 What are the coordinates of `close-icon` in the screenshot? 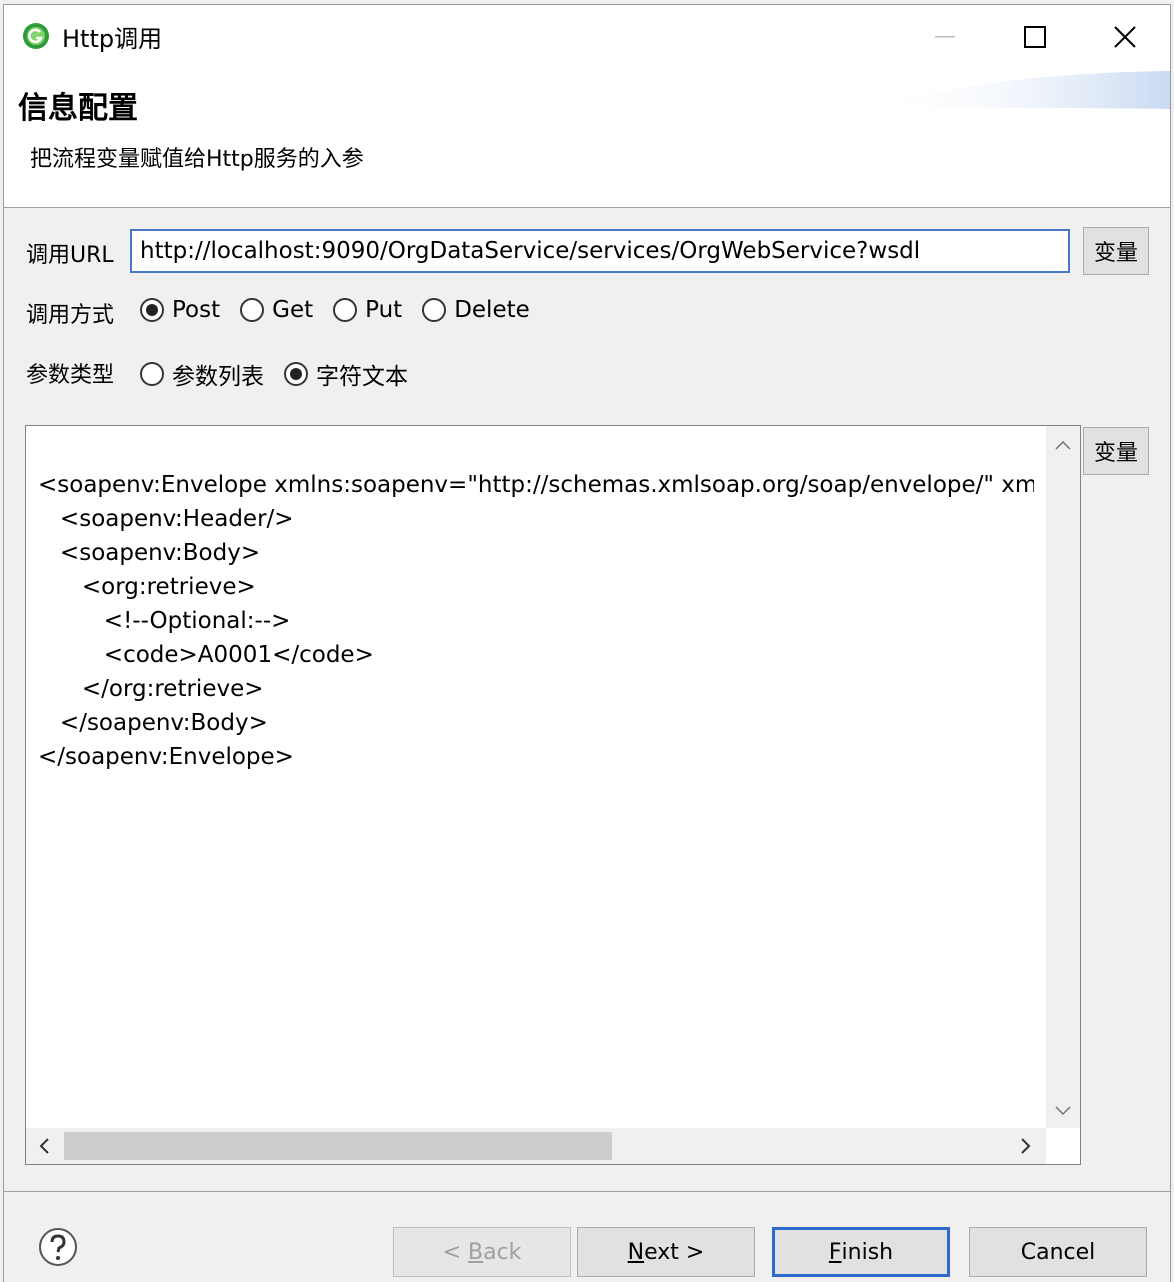 It's located at (1125, 37).